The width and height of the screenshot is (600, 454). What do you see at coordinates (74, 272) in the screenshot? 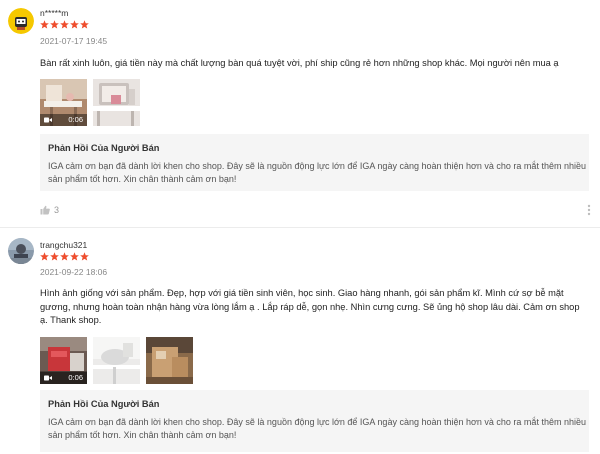
I see `review-date: 2021-09-22 18:06` at bounding box center [74, 272].